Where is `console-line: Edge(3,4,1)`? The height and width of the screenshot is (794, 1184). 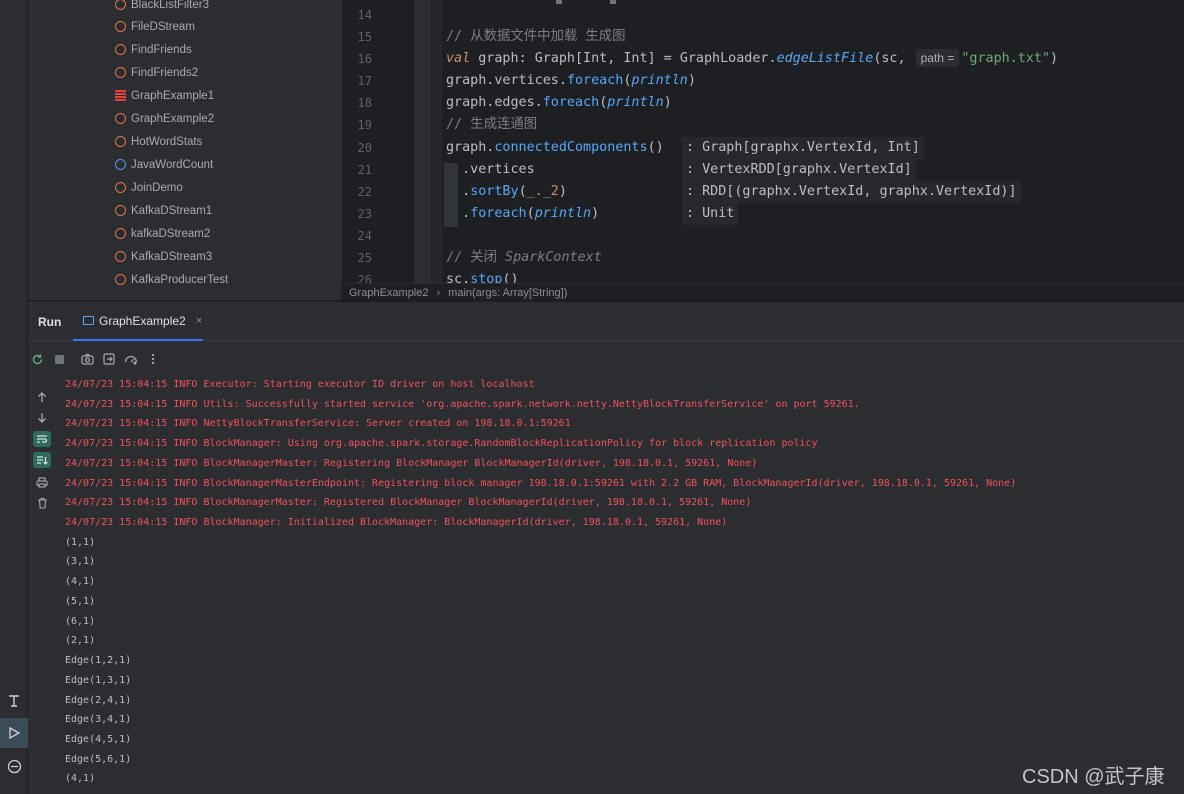
console-line: Edge(3,4,1) is located at coordinates (98, 719).